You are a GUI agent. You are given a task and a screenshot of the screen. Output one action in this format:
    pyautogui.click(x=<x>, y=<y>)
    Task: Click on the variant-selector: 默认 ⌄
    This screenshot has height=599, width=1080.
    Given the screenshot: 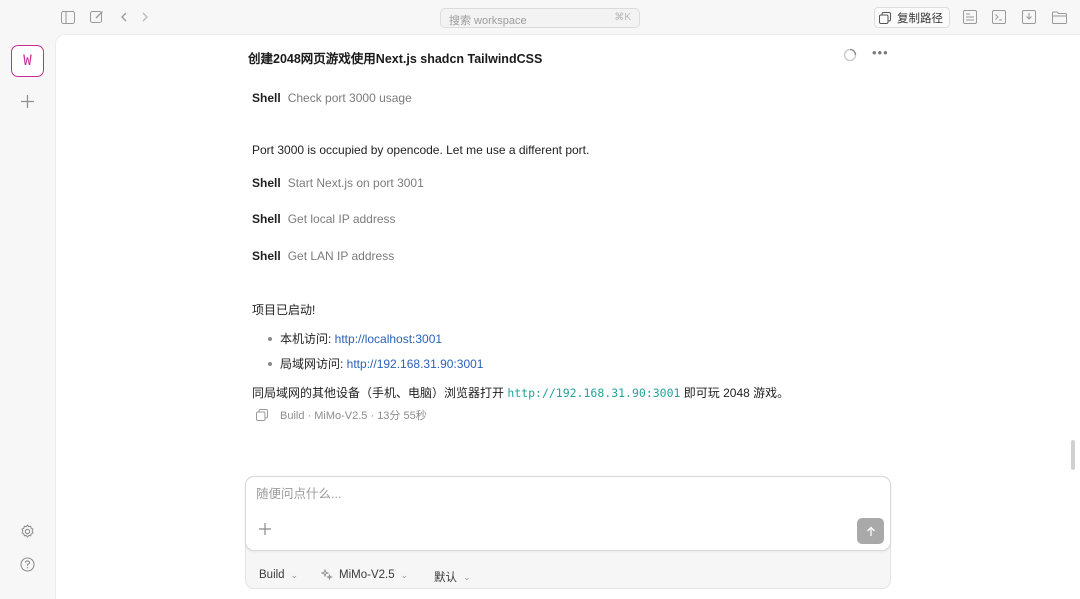 What is the action you would take?
    pyautogui.click(x=452, y=577)
    